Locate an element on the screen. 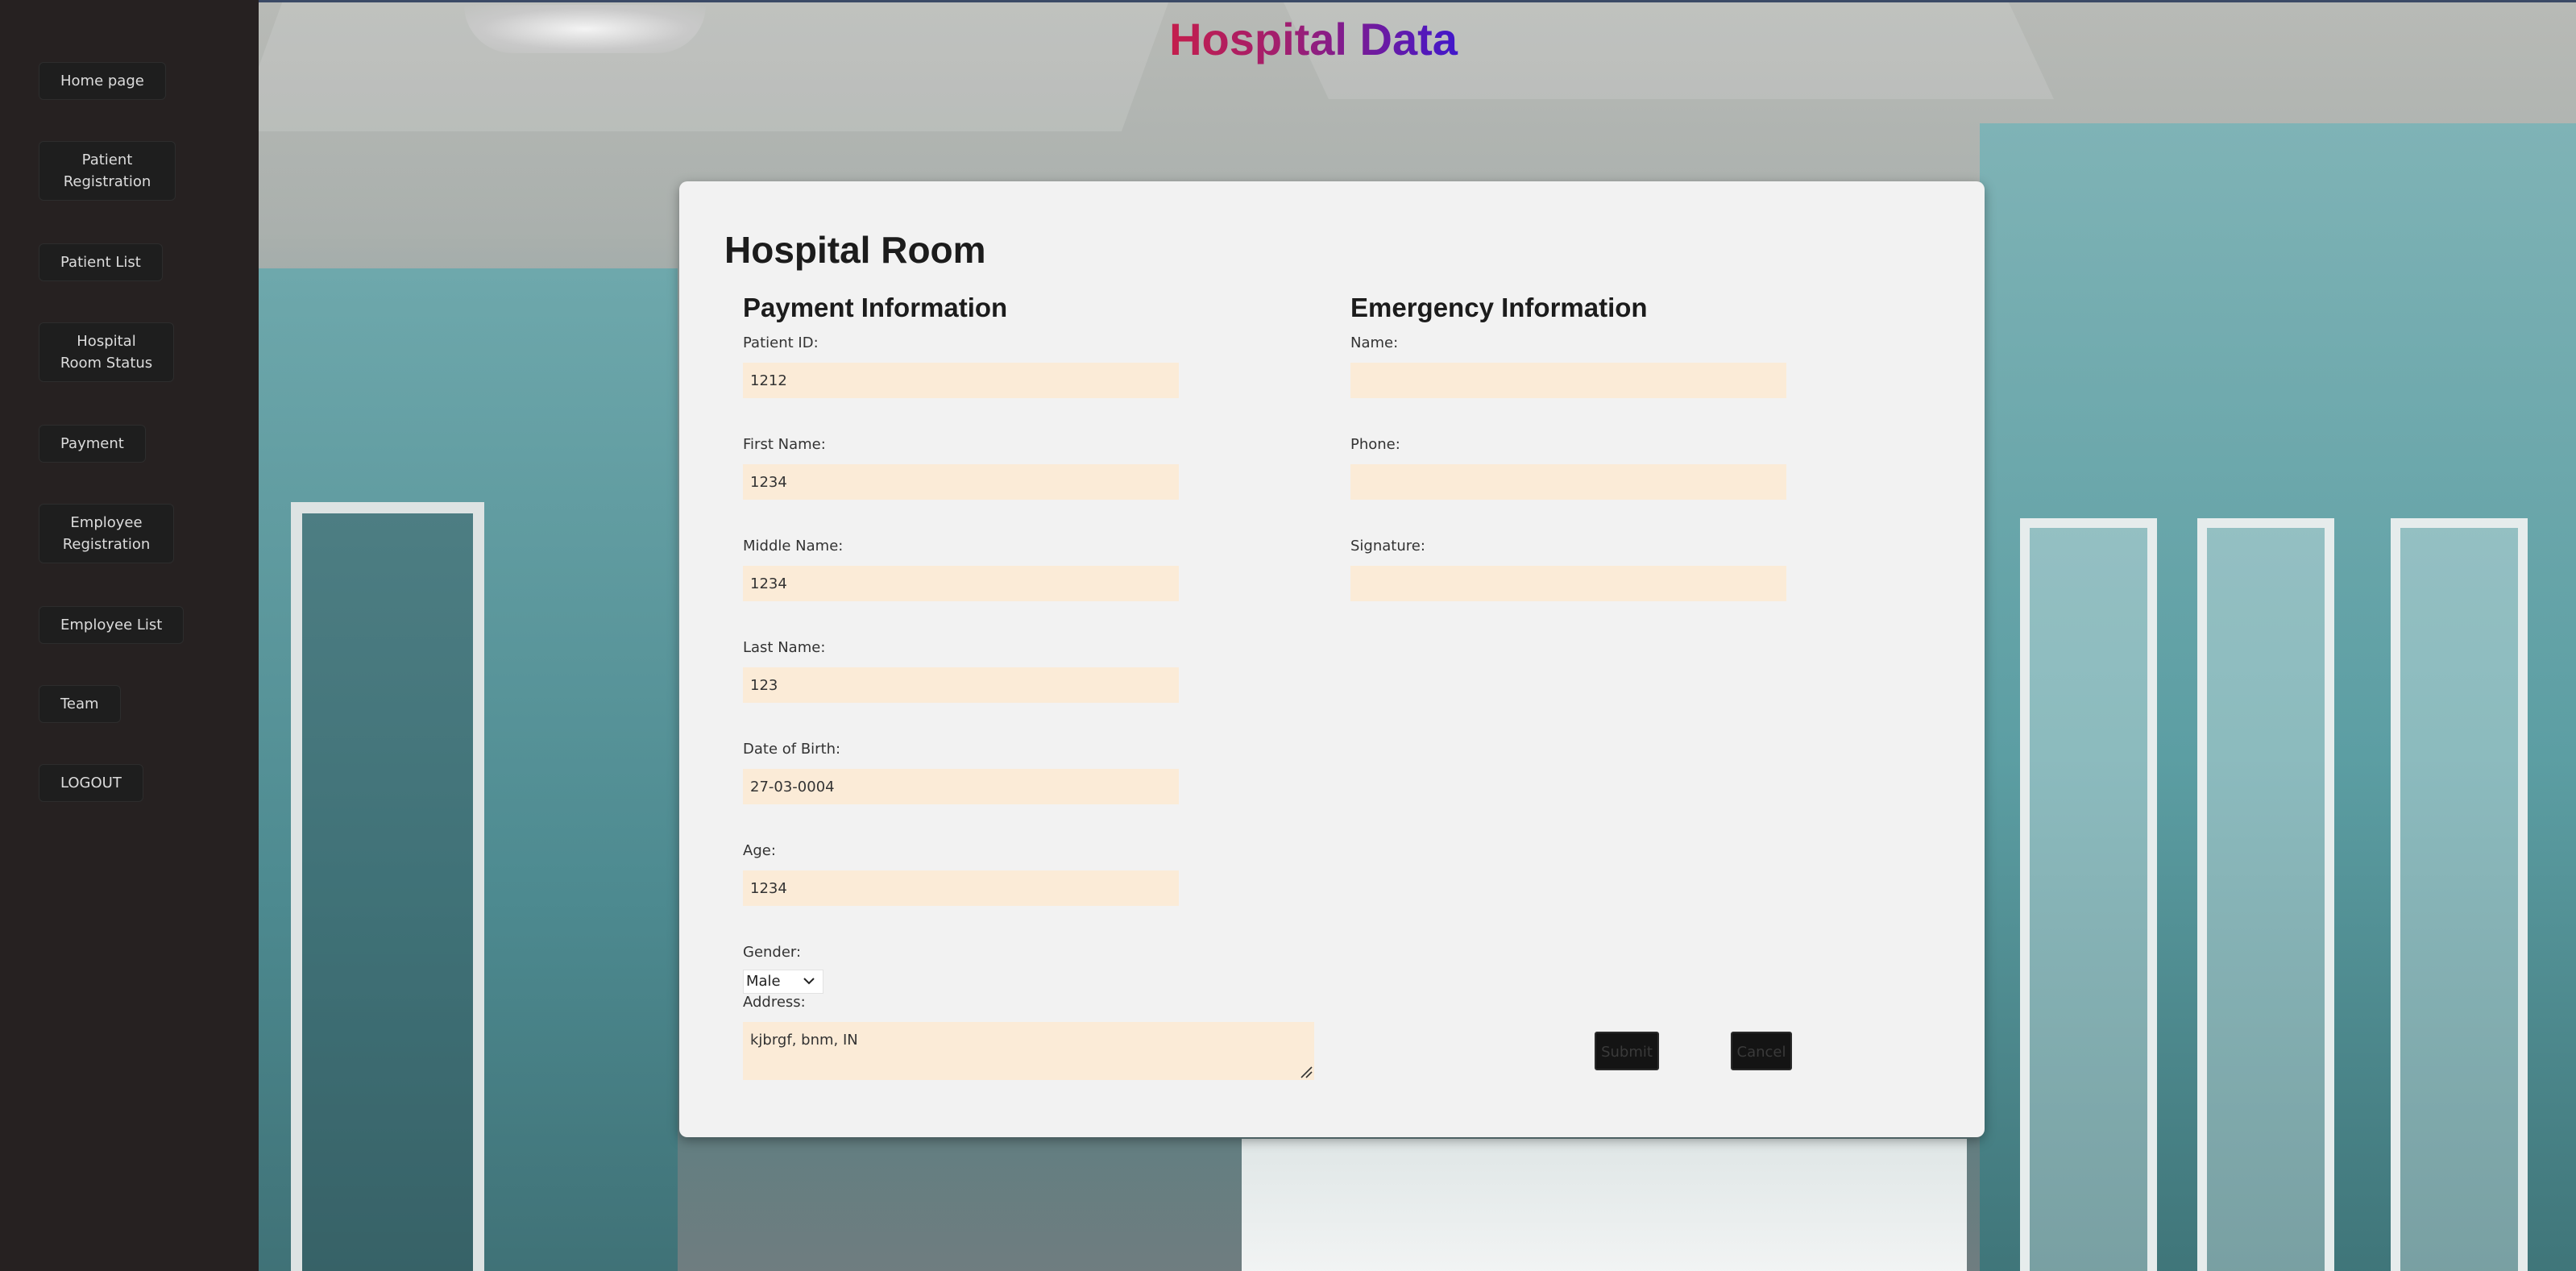 The image size is (2576, 1271). sidebar-item-logout: LOGOUT is located at coordinates (91, 783).